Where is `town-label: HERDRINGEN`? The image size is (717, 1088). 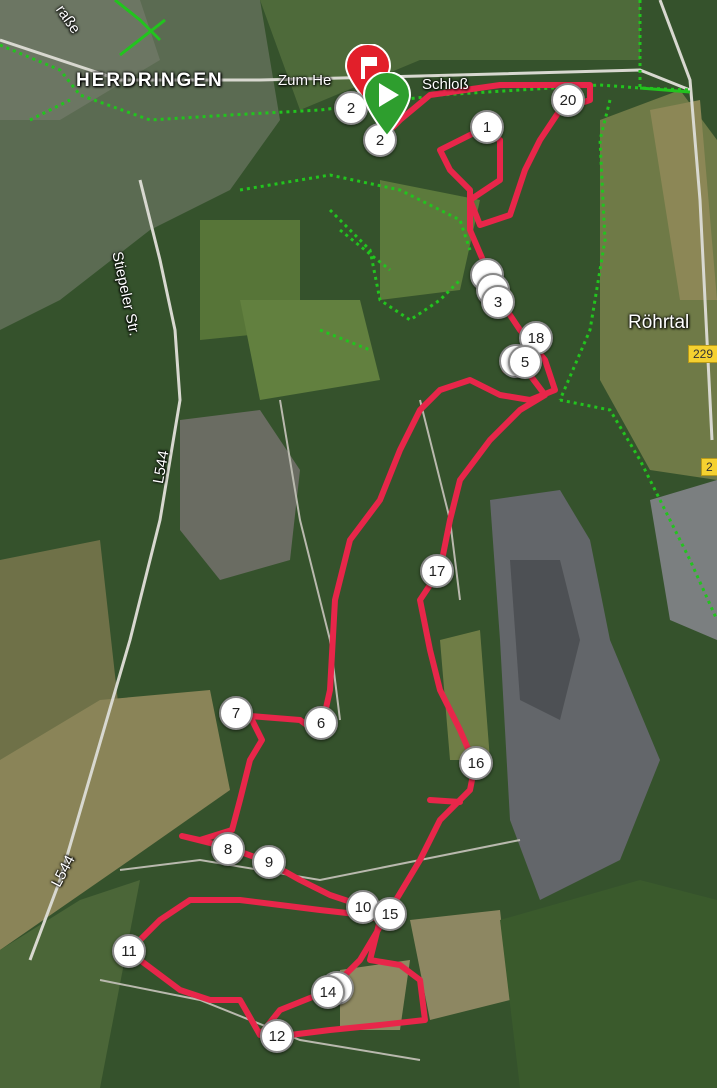 town-label: HERDRINGEN is located at coordinates (150, 80).